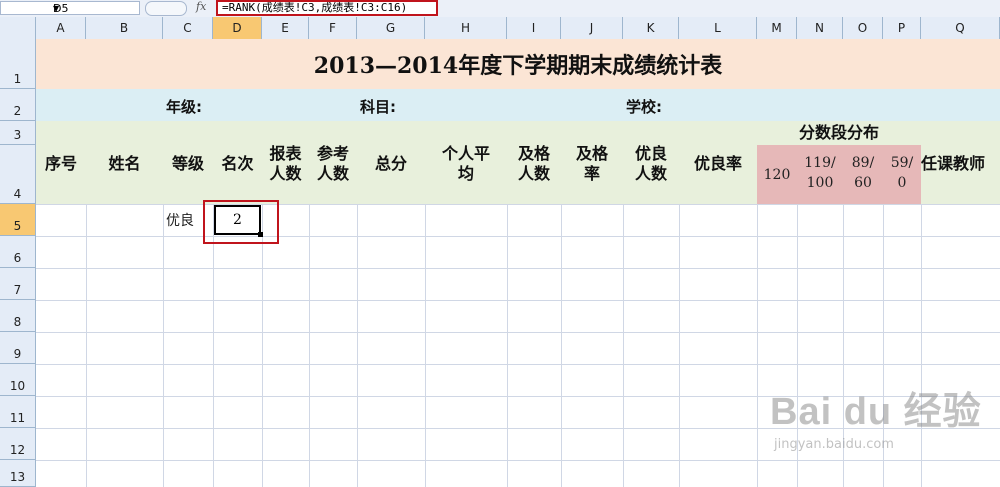  I want to click on row-header-9: 9, so click(18, 348).